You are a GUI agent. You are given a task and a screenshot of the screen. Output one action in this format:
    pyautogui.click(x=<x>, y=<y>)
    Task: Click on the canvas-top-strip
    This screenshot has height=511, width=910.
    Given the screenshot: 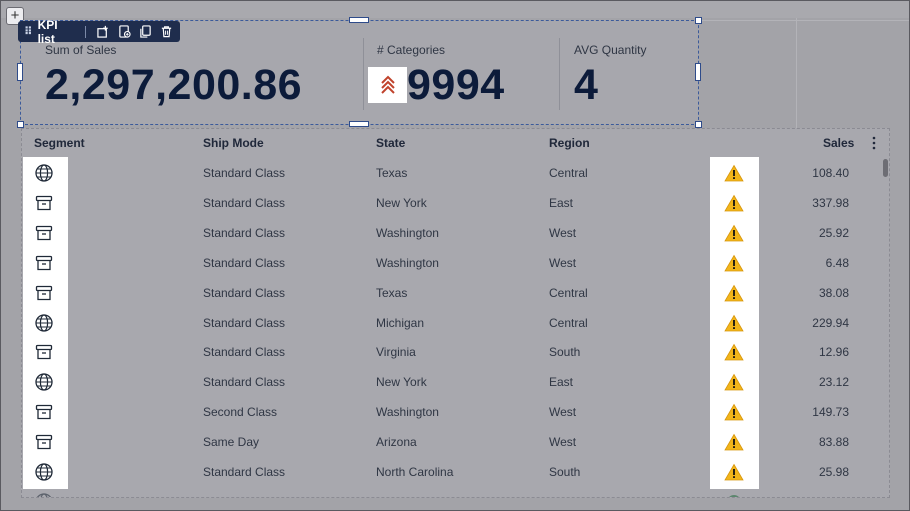 What is the action you would take?
    pyautogui.click(x=455, y=9)
    